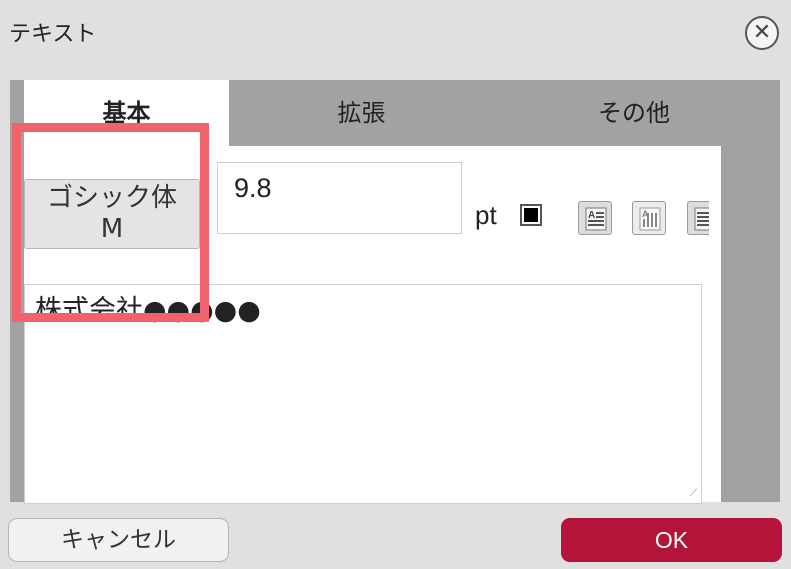 The image size is (791, 569). What do you see at coordinates (53, 34) in the screenshot?
I see `dialog-title: テキスト` at bounding box center [53, 34].